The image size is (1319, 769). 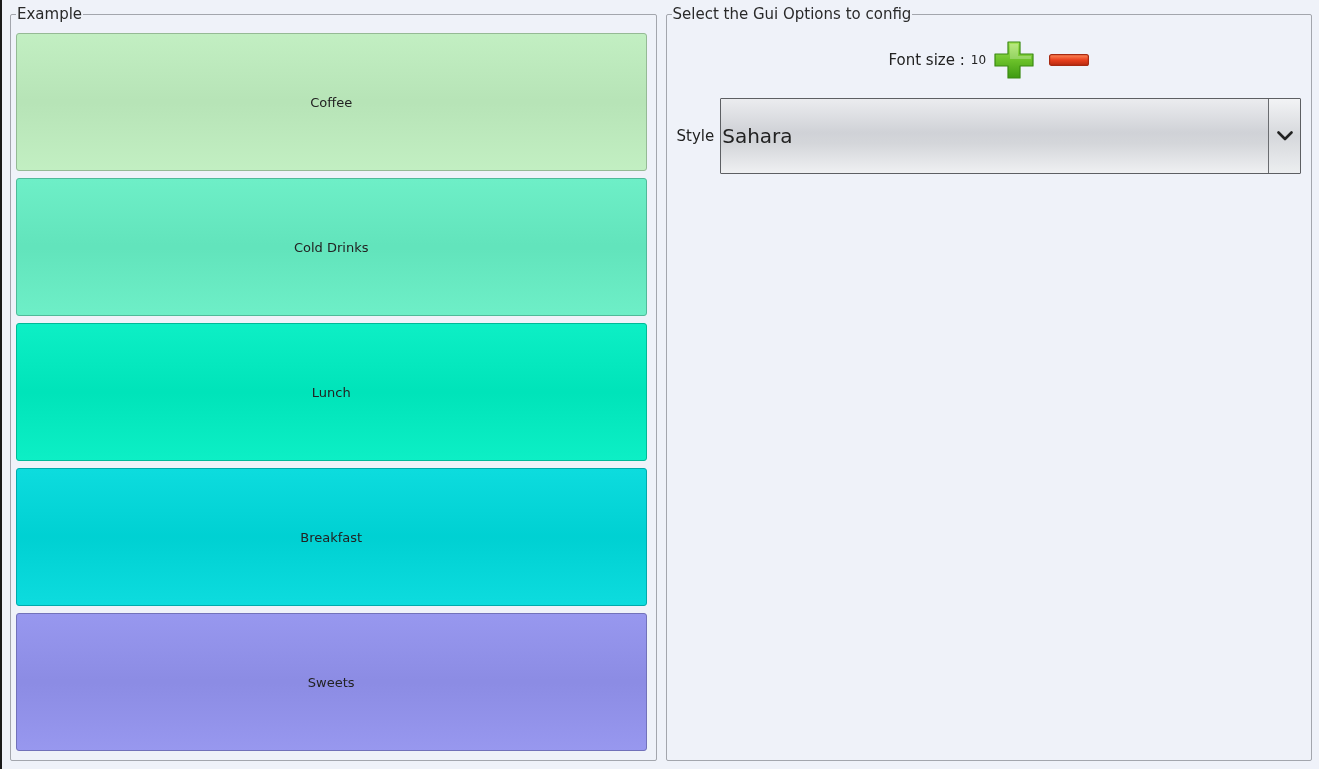 I want to click on style-label: Style, so click(x=695, y=136).